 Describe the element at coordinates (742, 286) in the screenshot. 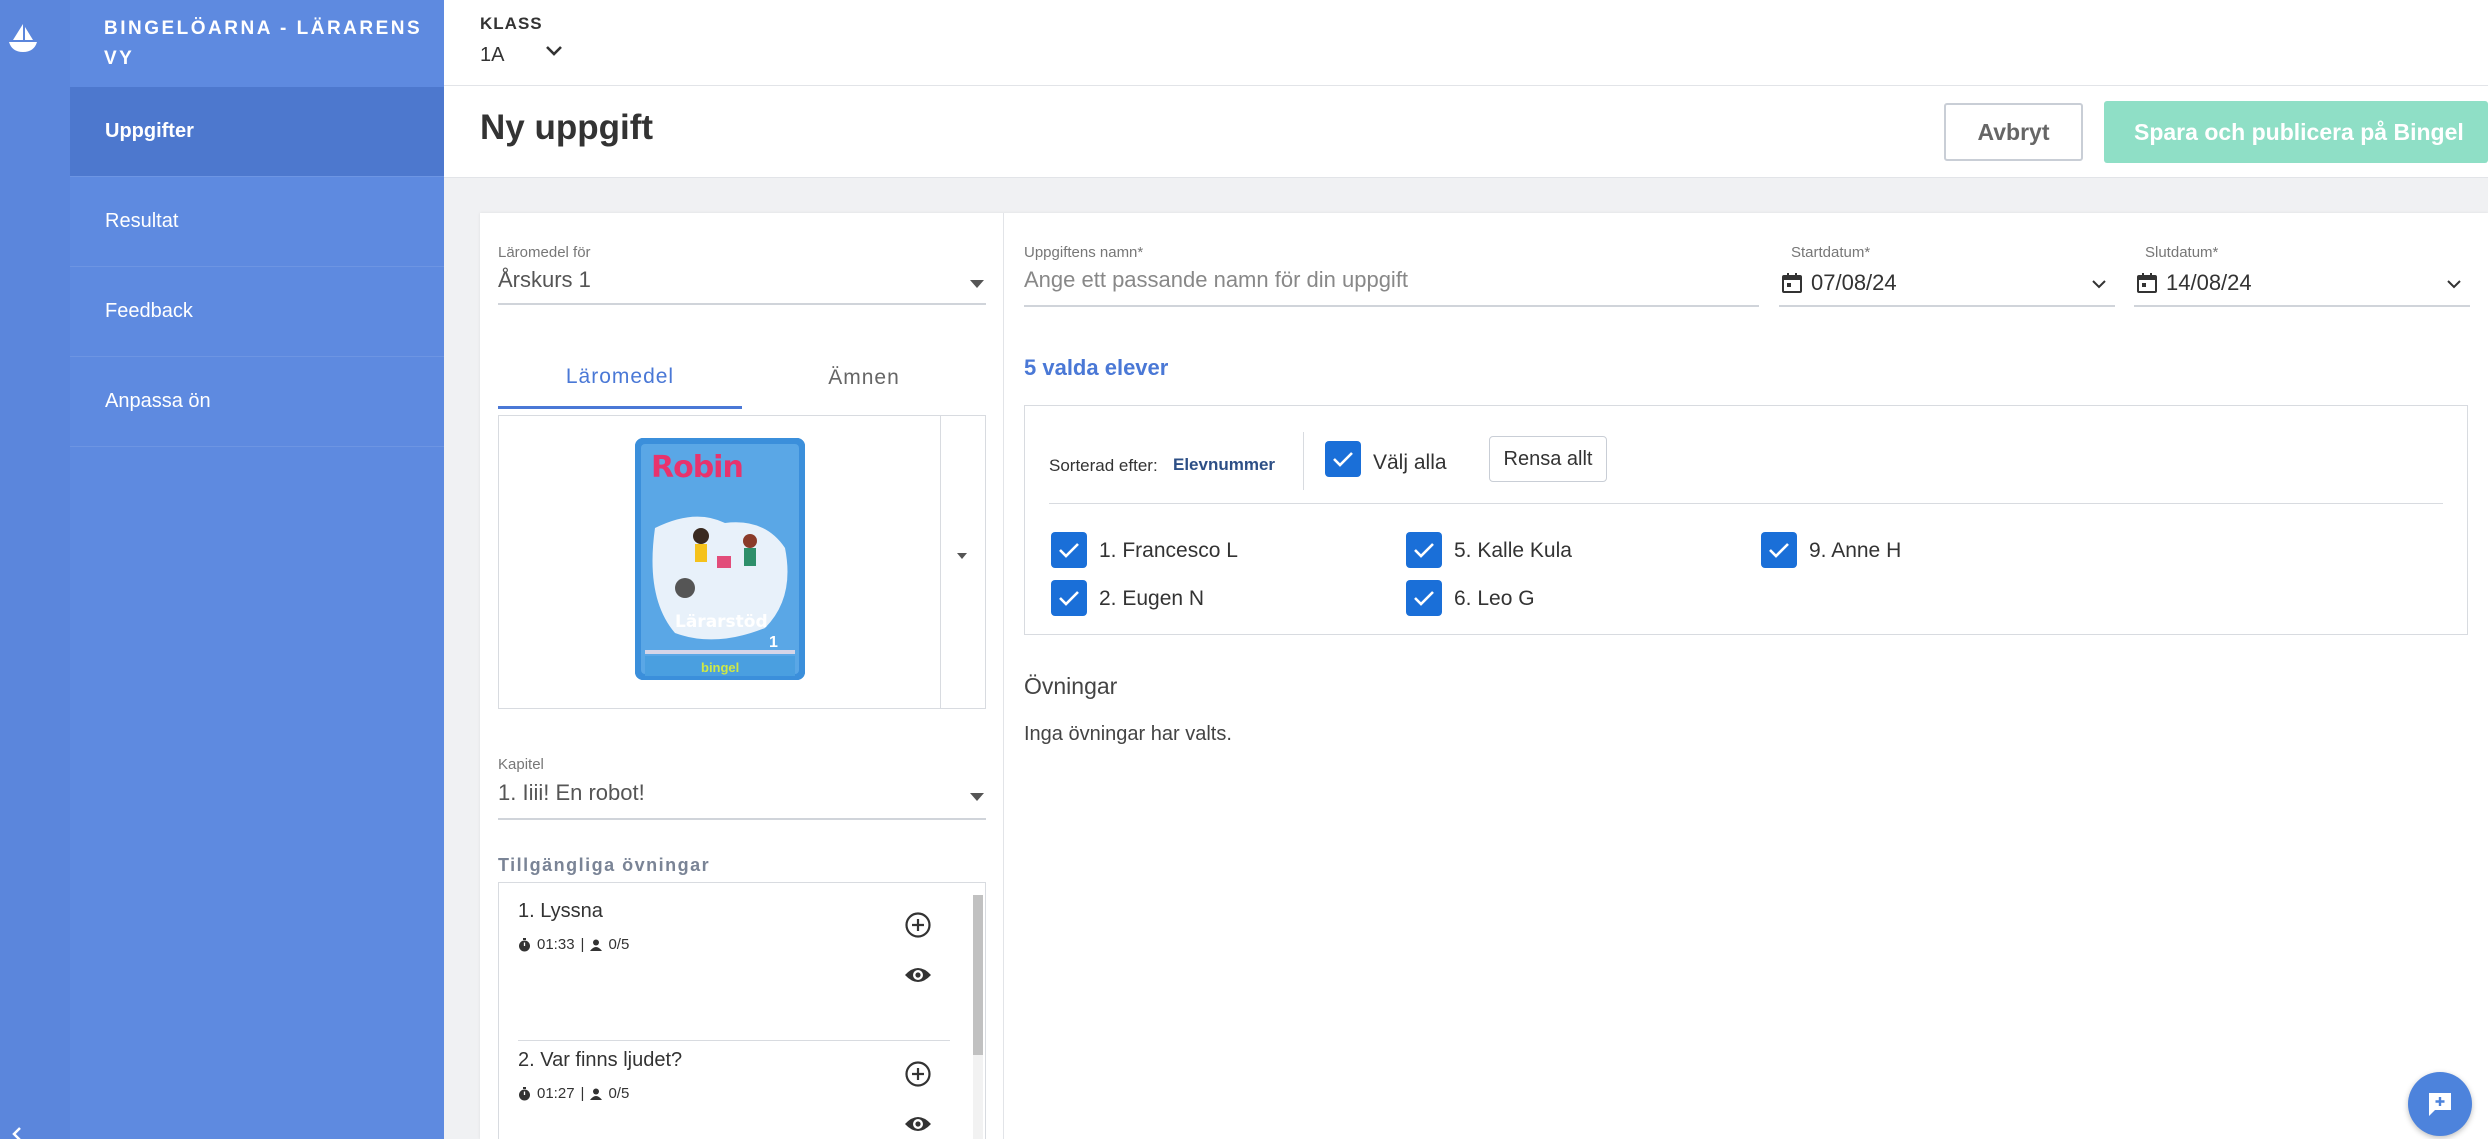

I see `laromedel-select: Årskurs 1` at that location.